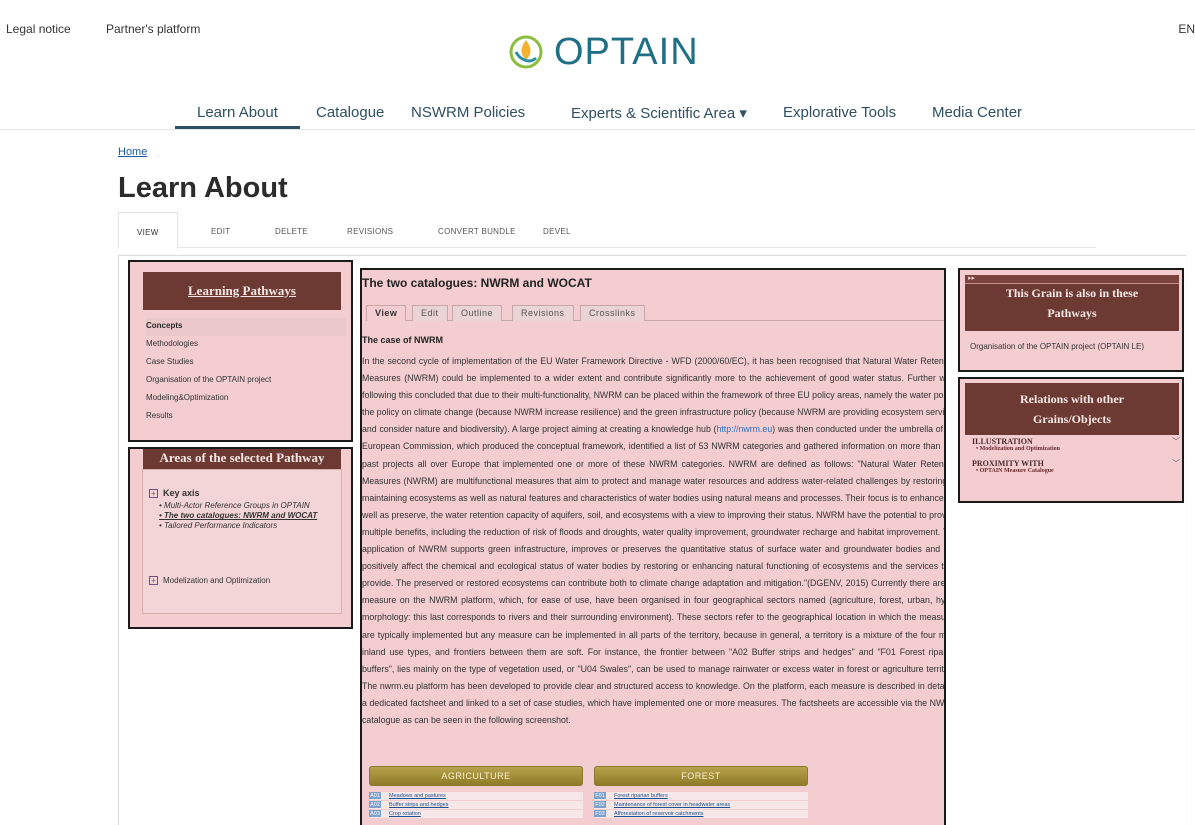 Image resolution: width=1195 pixels, height=825 pixels. Describe the element at coordinates (1019, 449) in the screenshot. I see `relation-item-label: Modelization and Optimization` at that location.